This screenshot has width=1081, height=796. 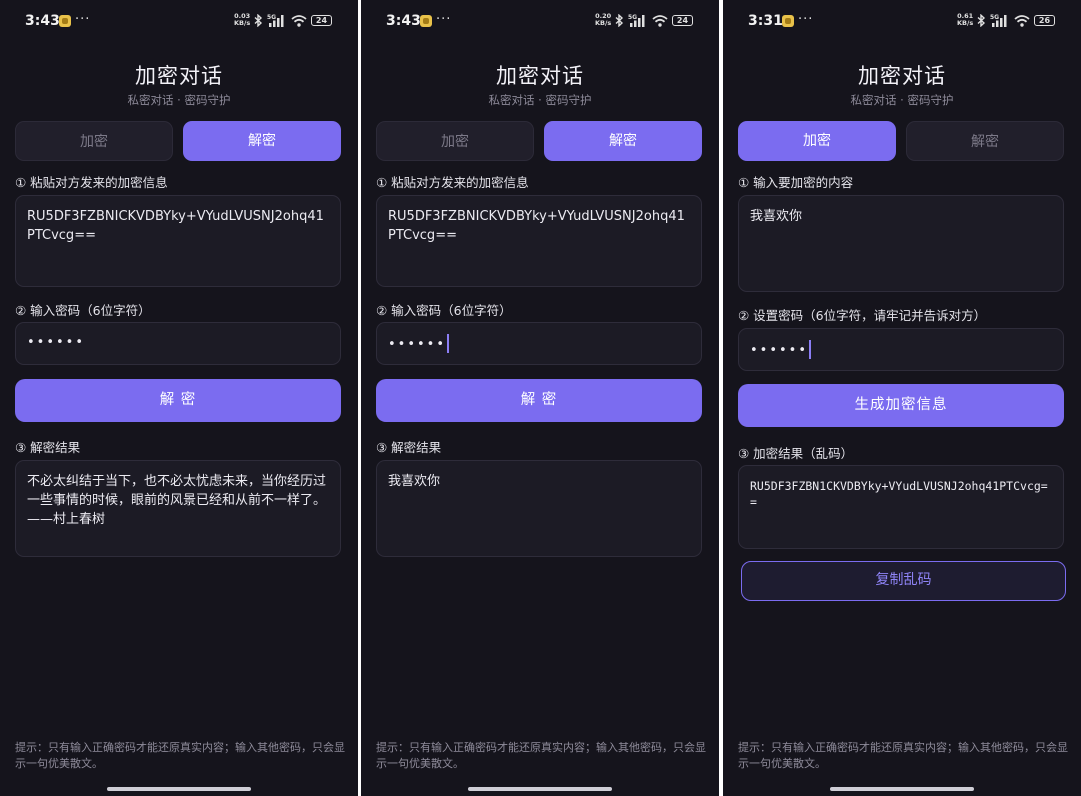 I want to click on result-label: ③ 加密结果（乱码）, so click(x=796, y=453).